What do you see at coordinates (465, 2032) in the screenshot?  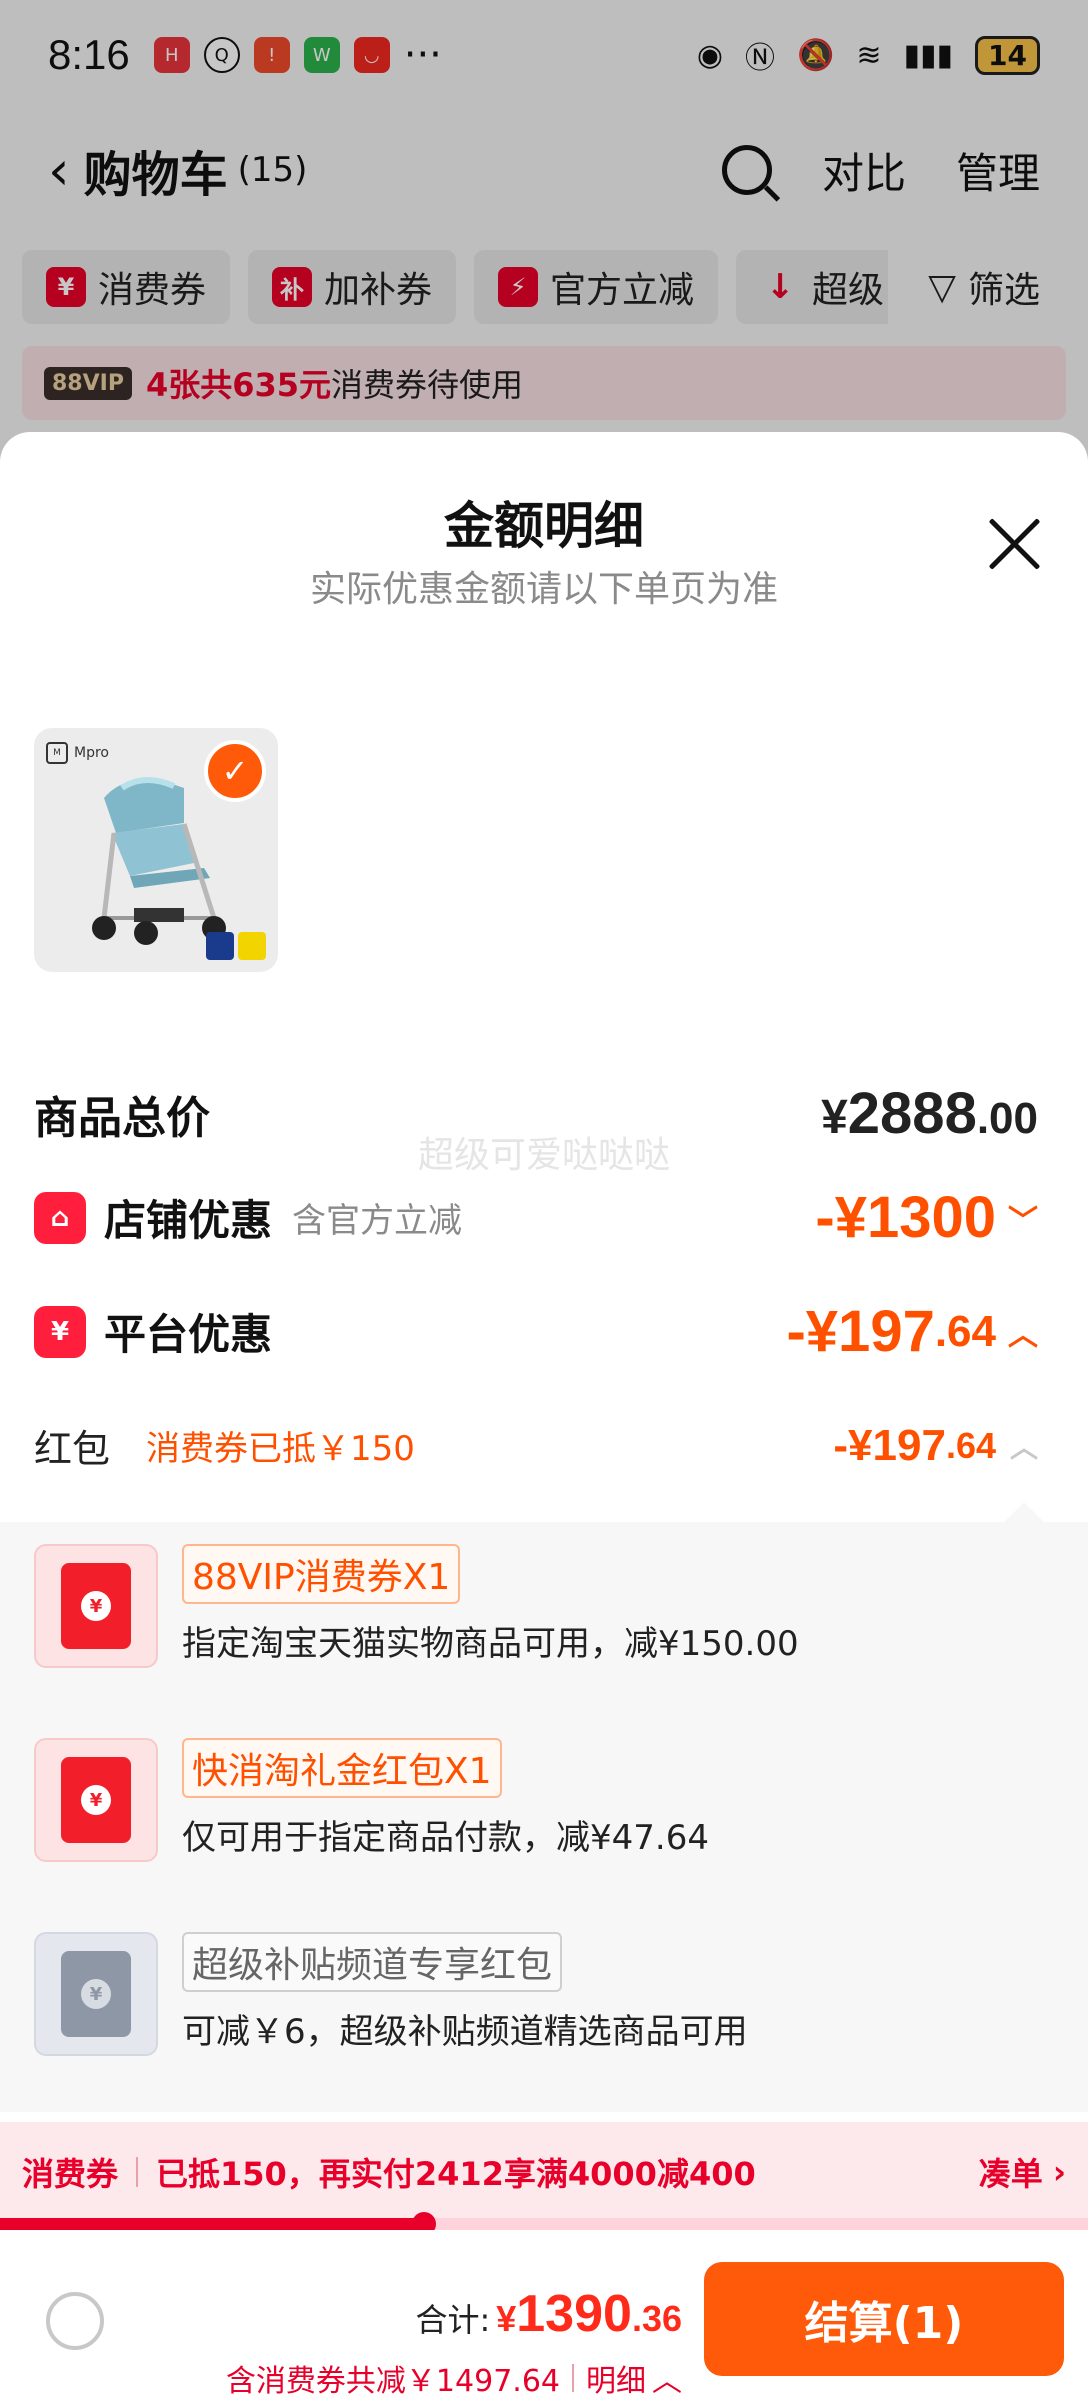 I see `coupon-description: 可减￥6，超级补贴频道精选商品可用` at bounding box center [465, 2032].